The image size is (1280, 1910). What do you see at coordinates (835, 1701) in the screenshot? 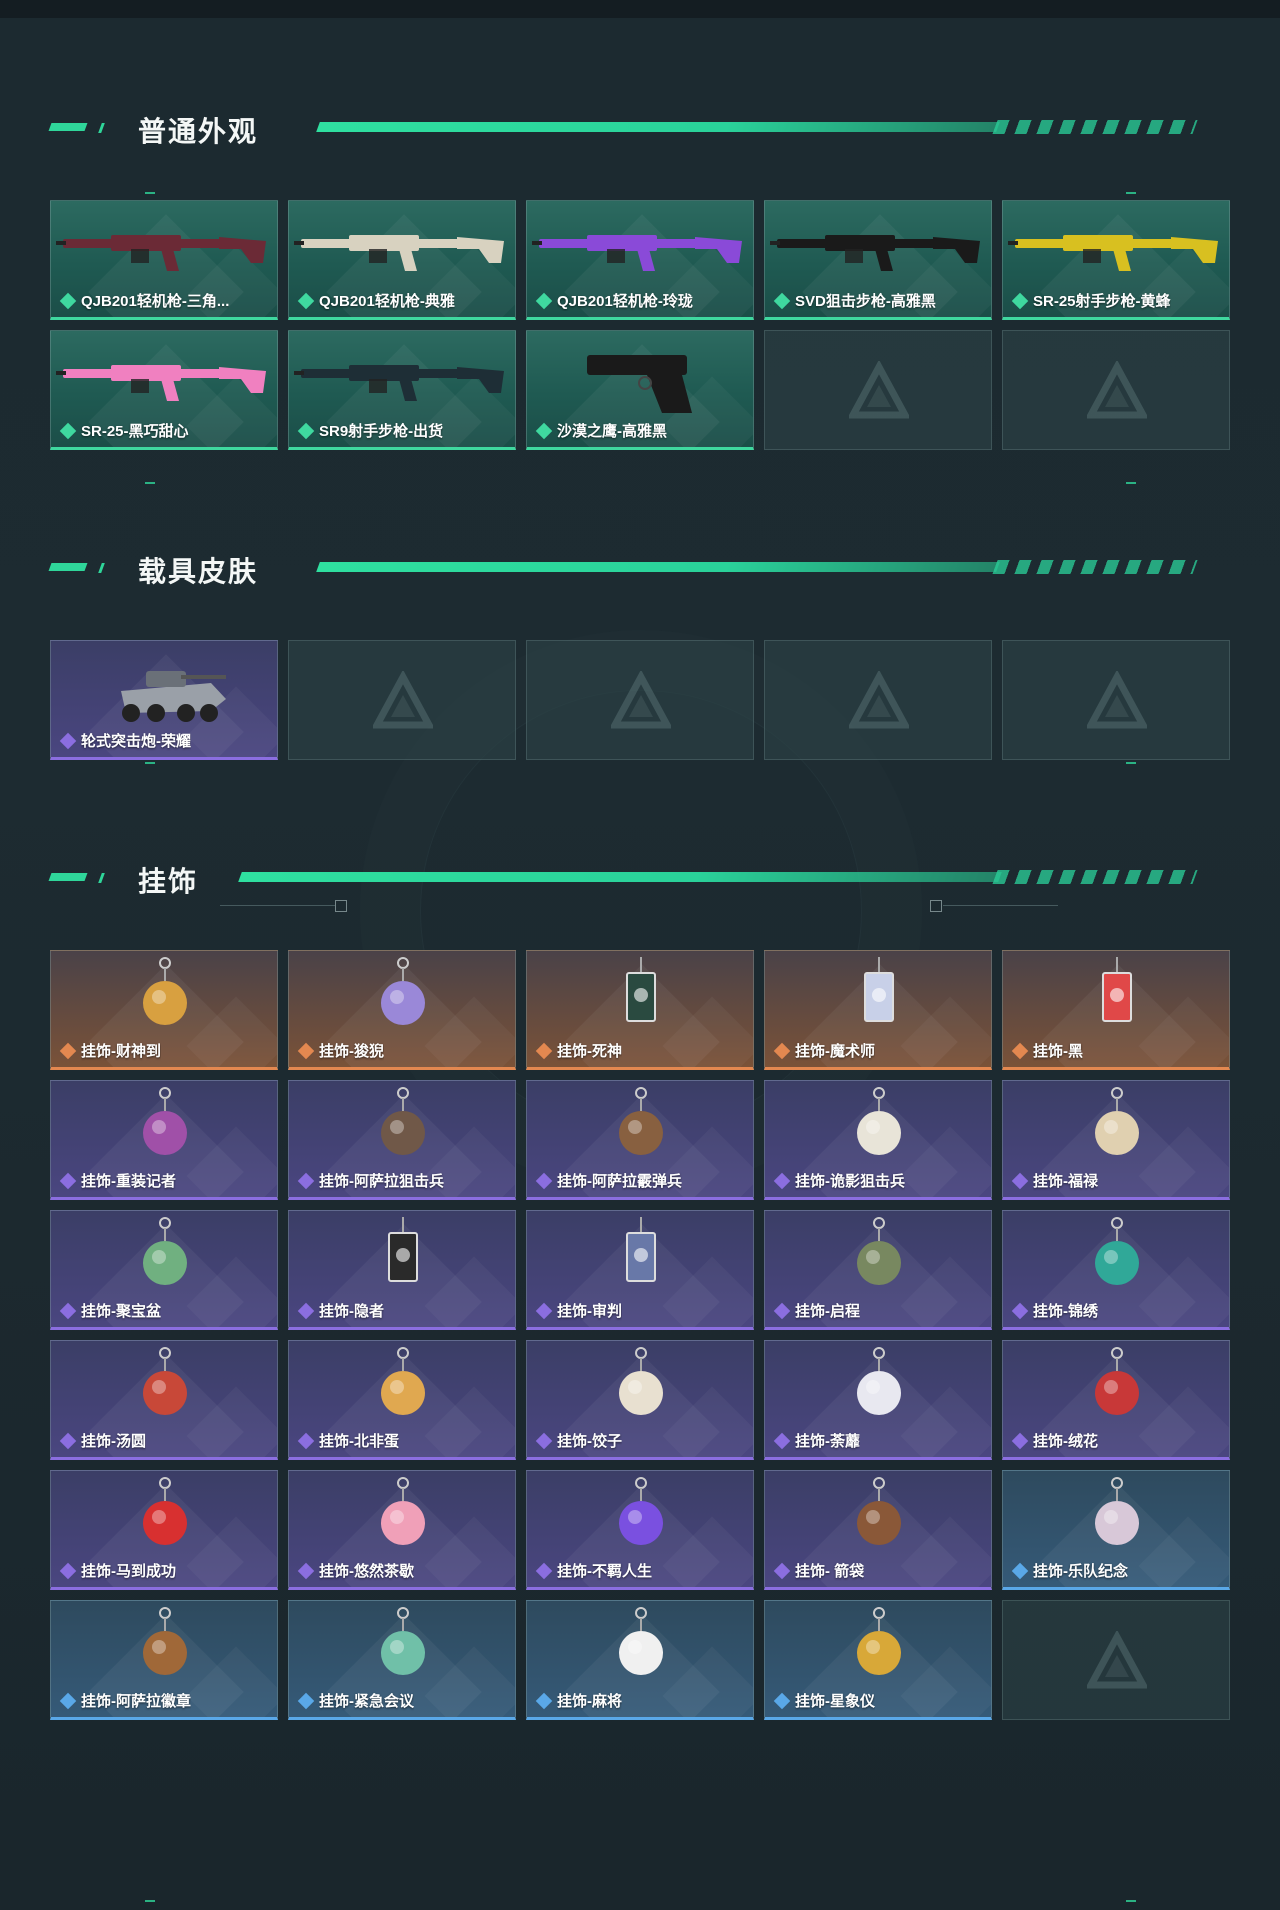
I see `item-name: 挂饰-星象仪` at bounding box center [835, 1701].